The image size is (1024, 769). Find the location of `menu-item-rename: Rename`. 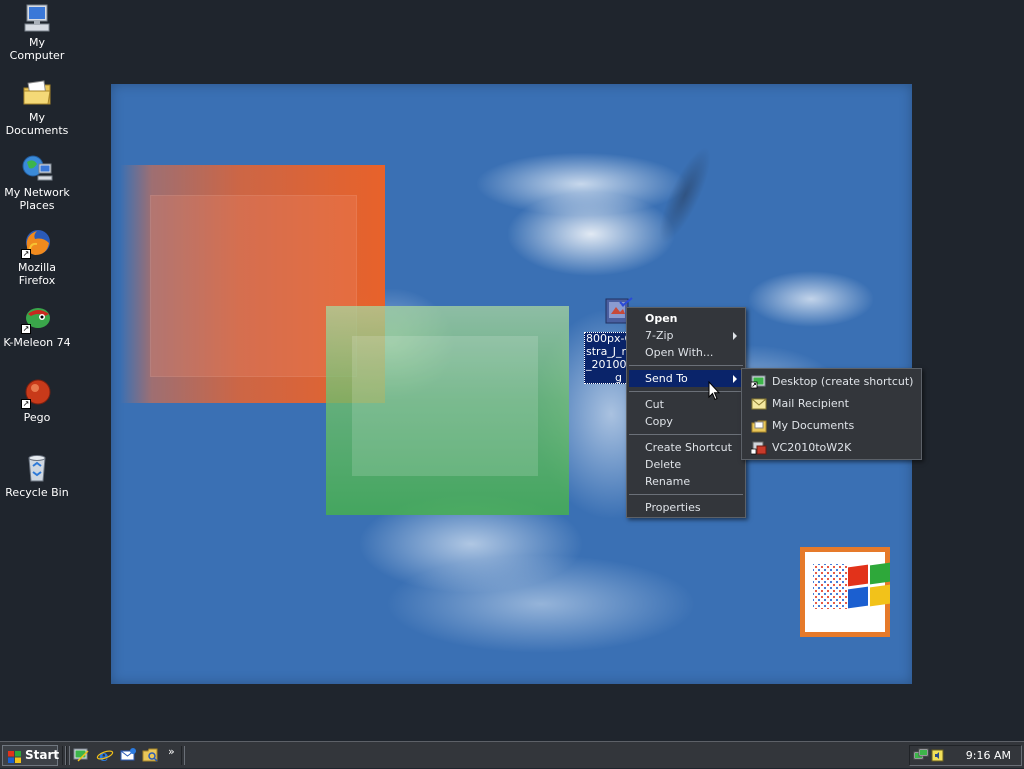

menu-item-rename: Rename is located at coordinates (686, 481).